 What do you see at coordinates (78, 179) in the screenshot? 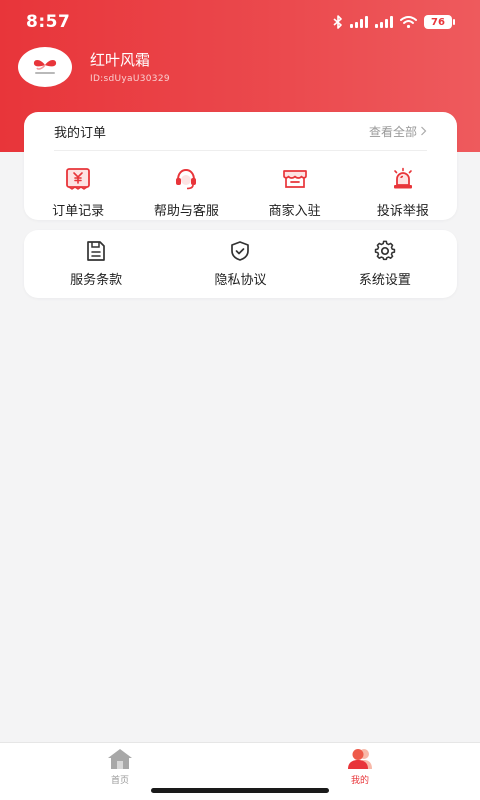
I see `receipt-yen-icon` at bounding box center [78, 179].